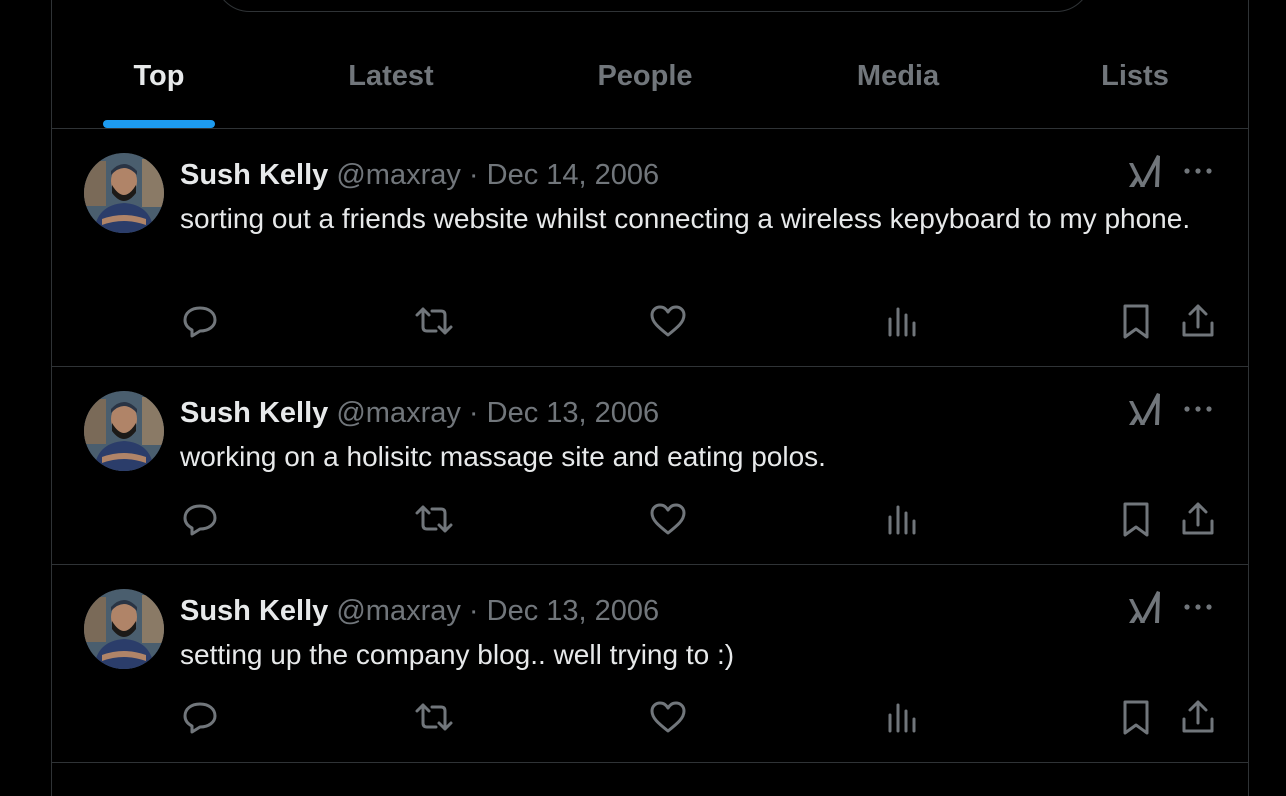 This screenshot has width=1286, height=796. What do you see at coordinates (653, 6) in the screenshot?
I see `search-input` at bounding box center [653, 6].